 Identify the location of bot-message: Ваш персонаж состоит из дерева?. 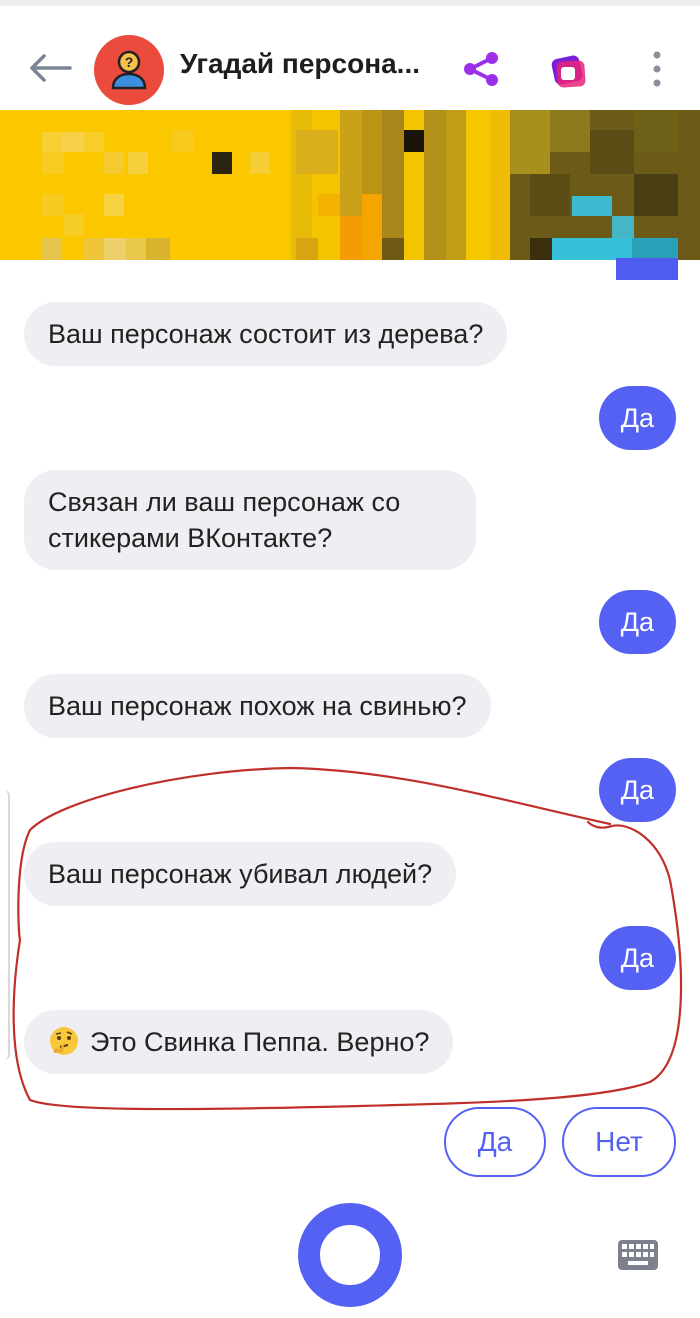
(266, 334).